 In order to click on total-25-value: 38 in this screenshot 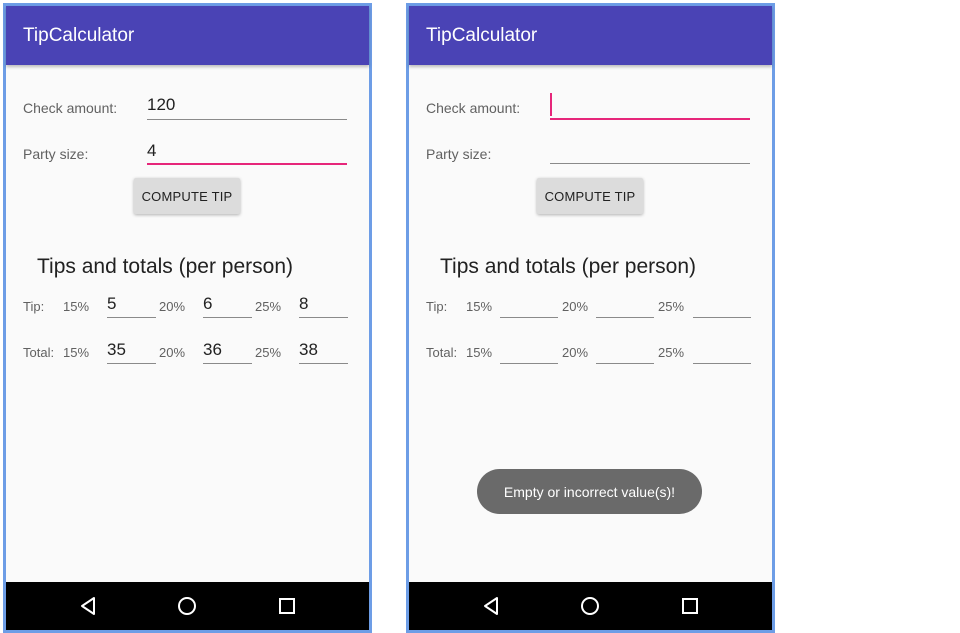, I will do `click(308, 349)`.